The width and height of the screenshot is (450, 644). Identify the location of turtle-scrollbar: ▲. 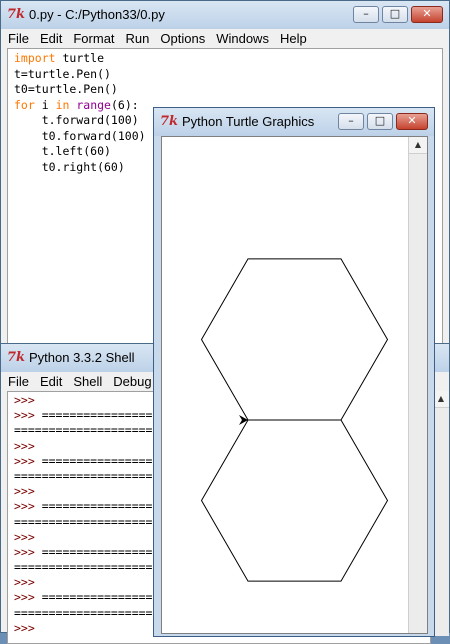
(417, 385).